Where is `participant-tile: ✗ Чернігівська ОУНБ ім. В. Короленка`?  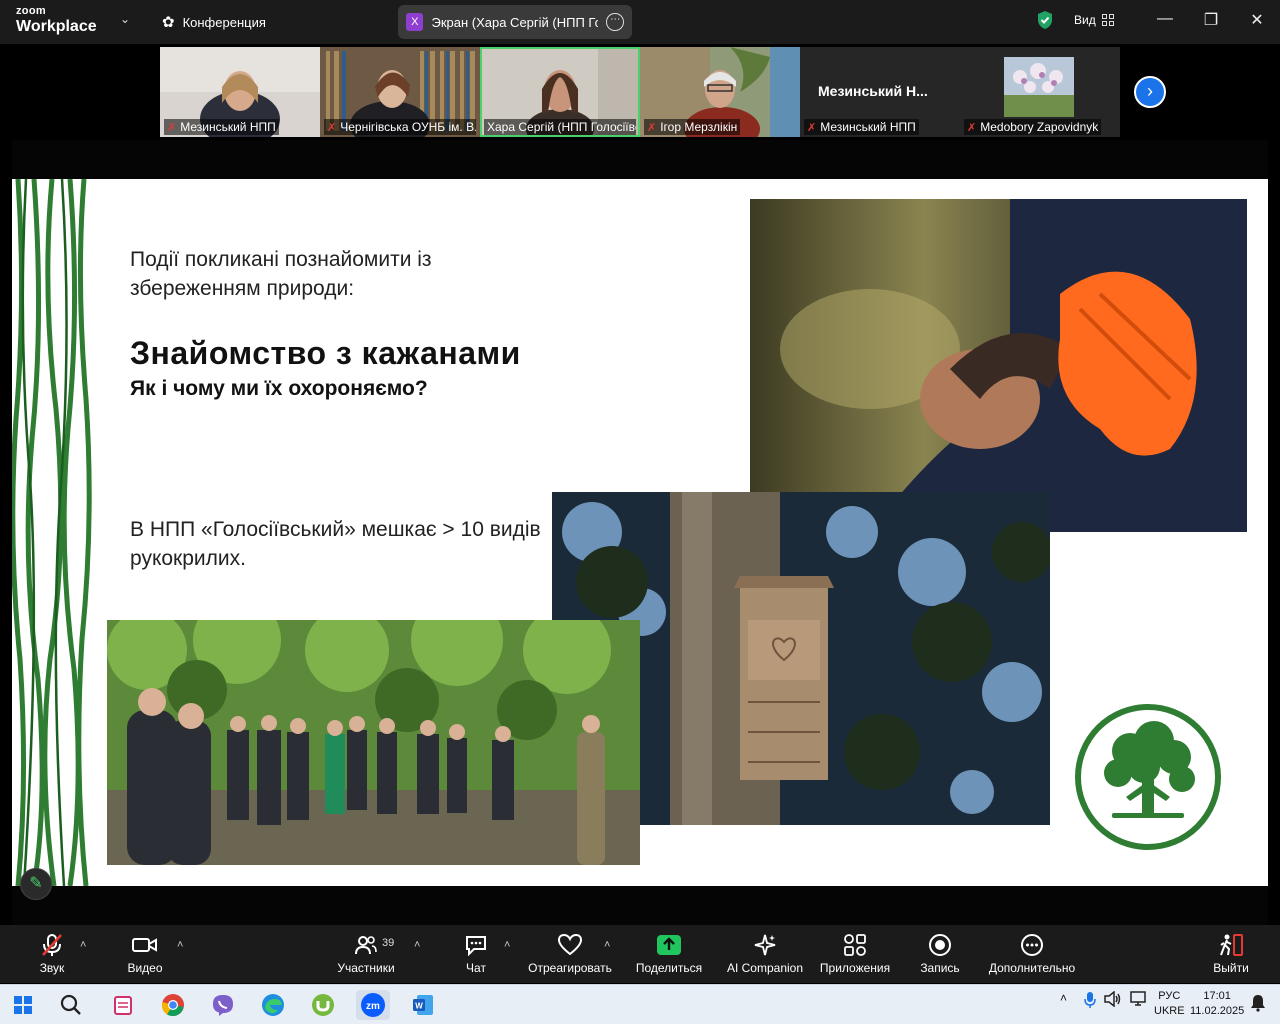
participant-tile: ✗ Чернігівська ОУНБ ім. В. Короленка is located at coordinates (400, 92).